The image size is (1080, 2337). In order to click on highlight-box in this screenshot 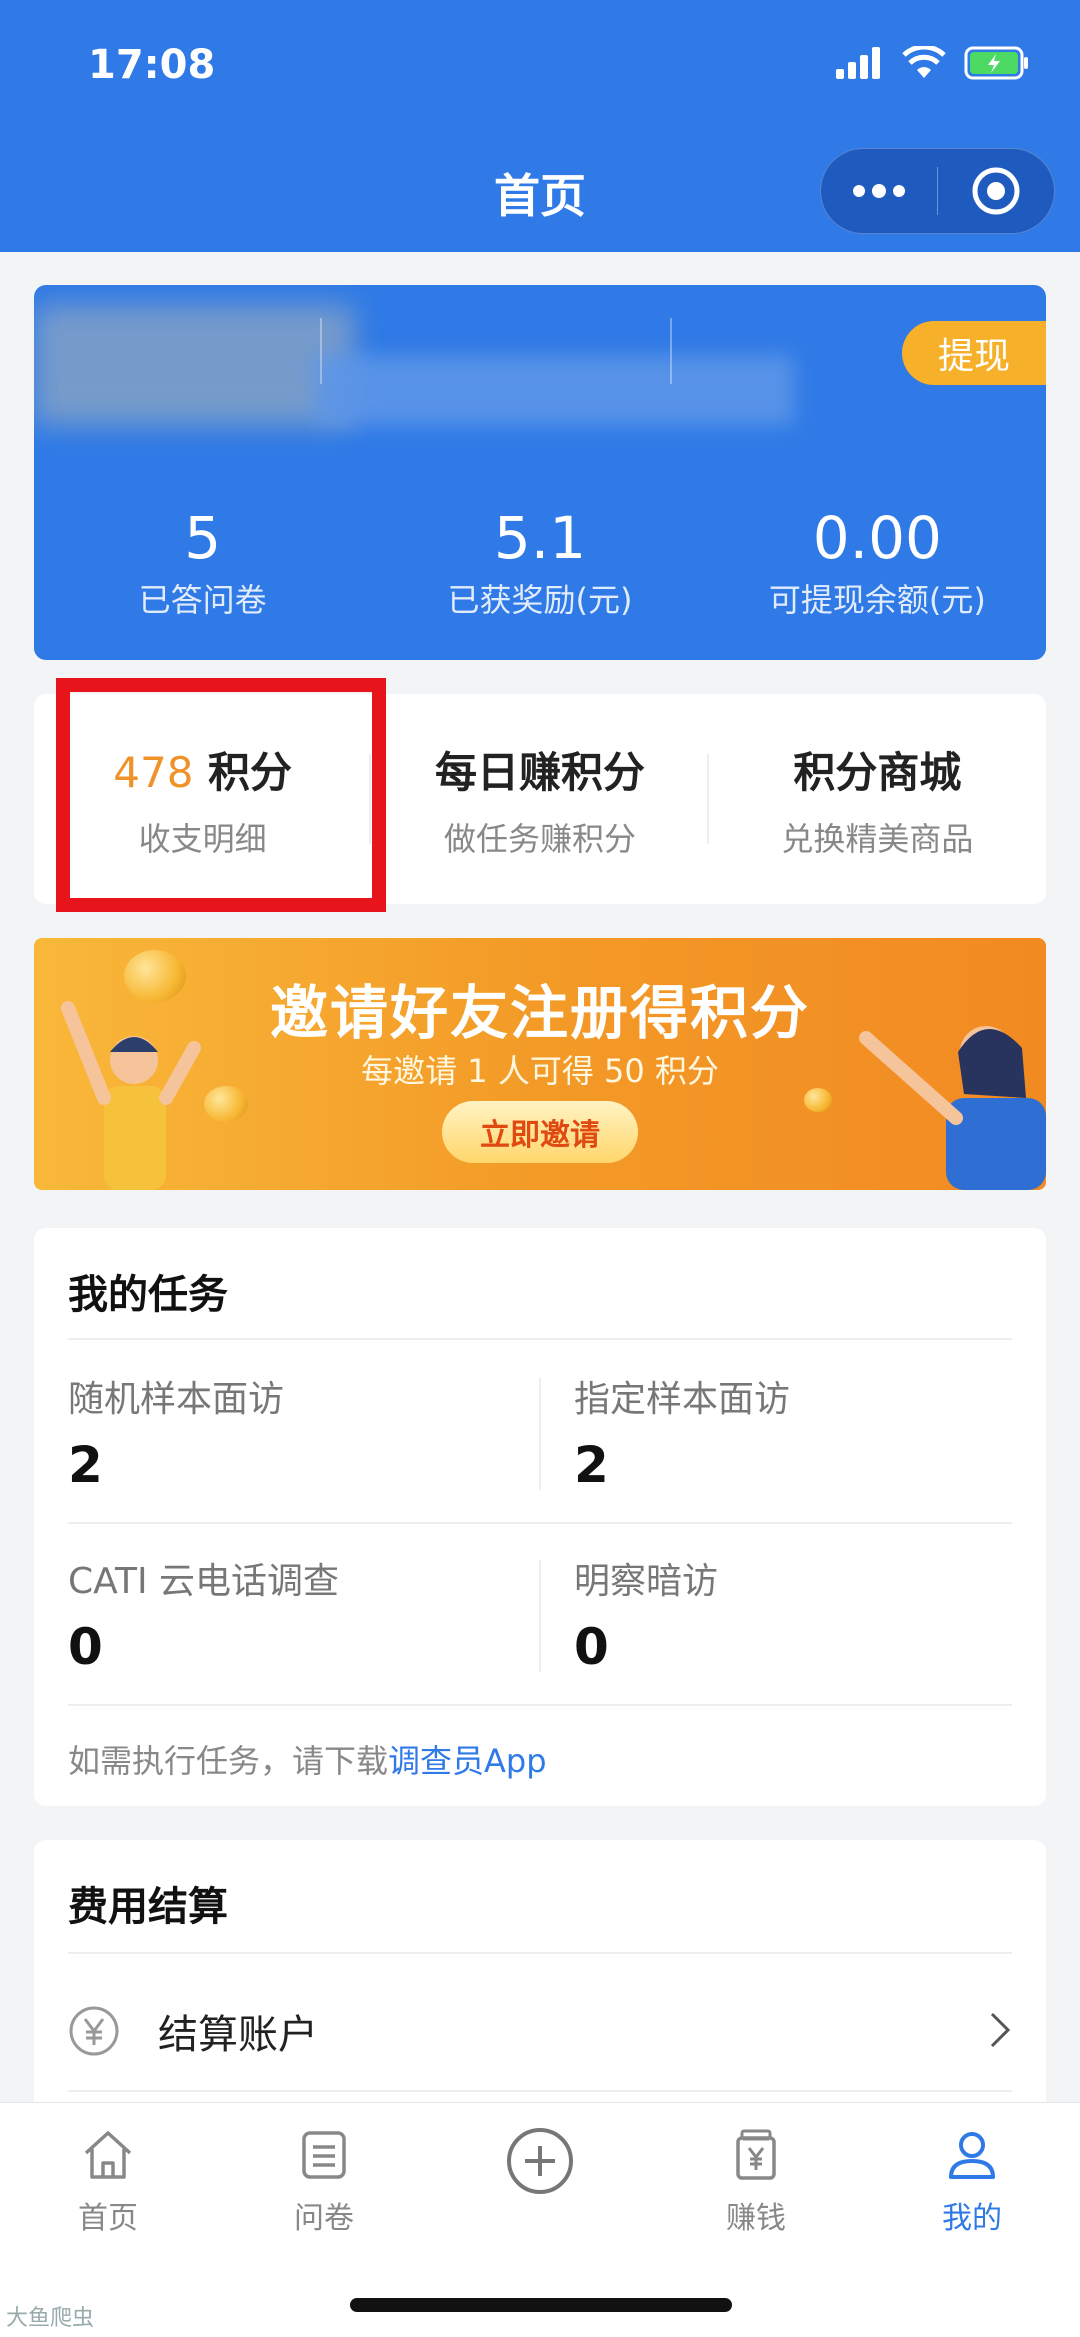, I will do `click(221, 795)`.